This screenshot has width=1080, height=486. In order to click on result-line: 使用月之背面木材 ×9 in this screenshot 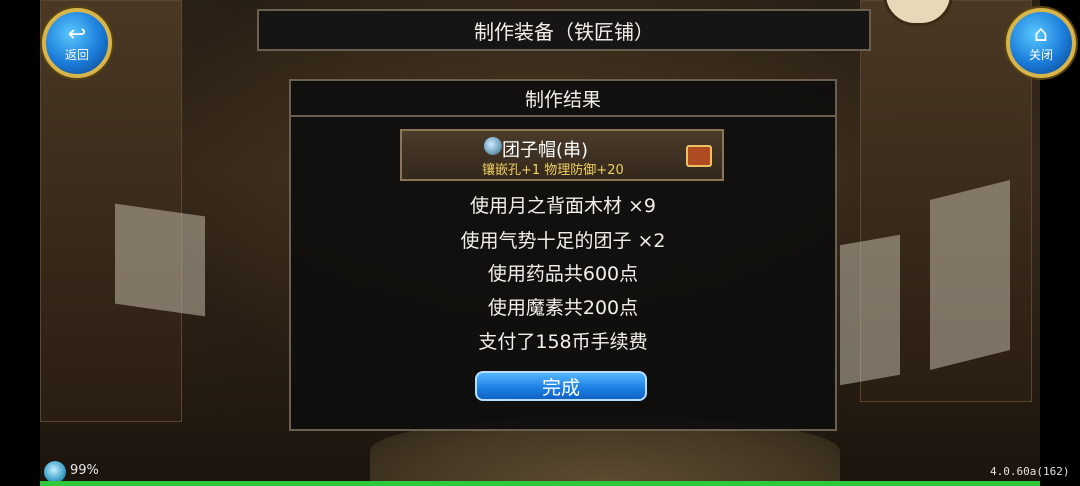, I will do `click(563, 206)`.